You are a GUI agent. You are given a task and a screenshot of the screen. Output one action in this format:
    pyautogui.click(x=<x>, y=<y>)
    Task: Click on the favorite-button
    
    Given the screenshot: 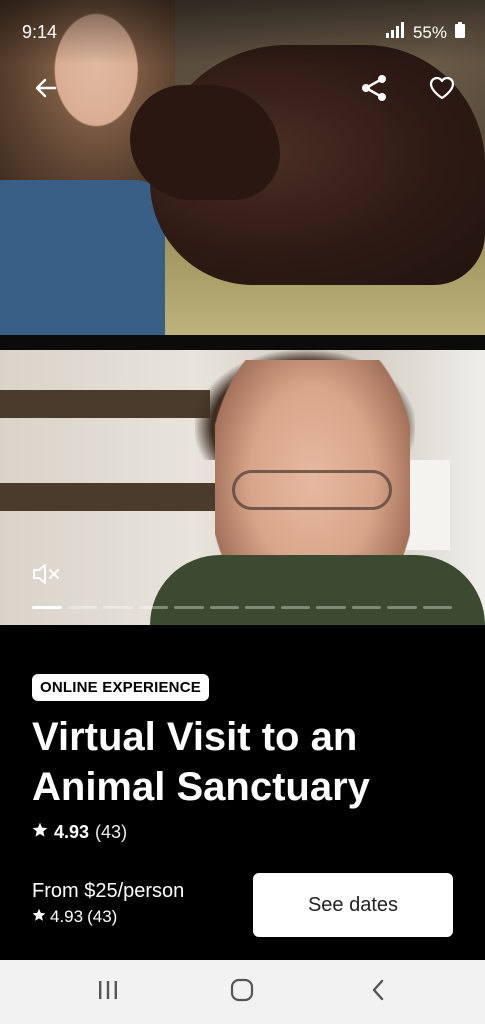 What is the action you would take?
    pyautogui.click(x=442, y=90)
    